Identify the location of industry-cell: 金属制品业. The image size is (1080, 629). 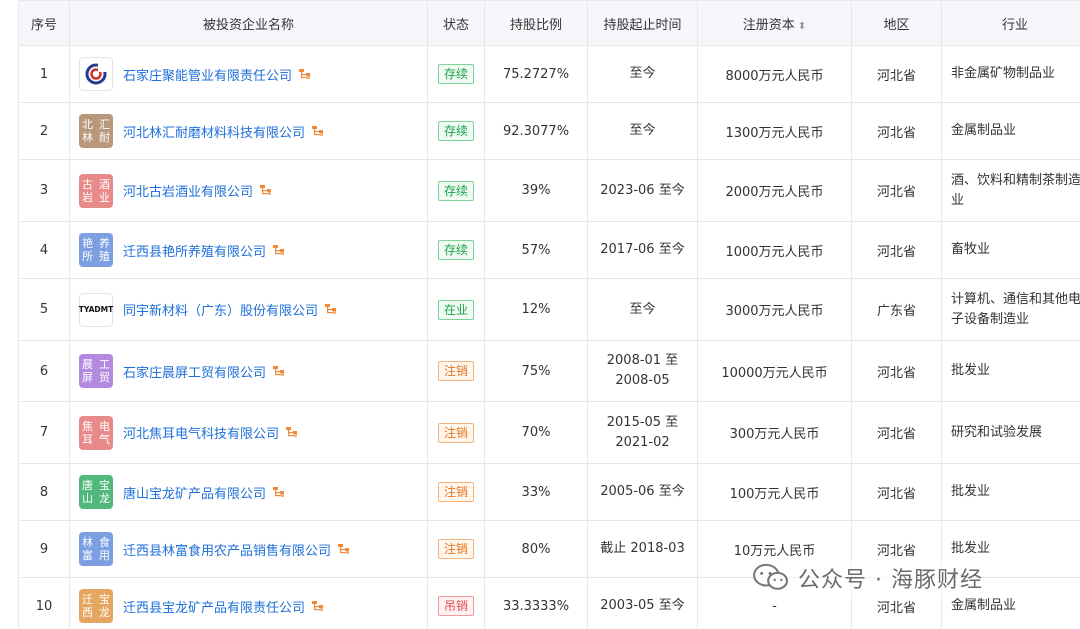
(1010, 131).